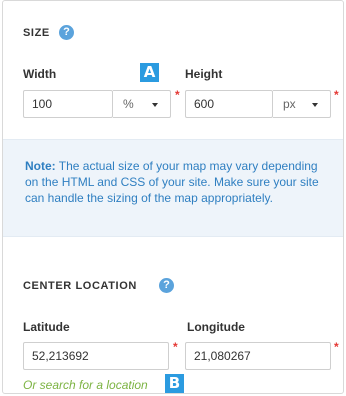 Image resolution: width=346 pixels, height=396 pixels. I want to click on width-input: 100, so click(68, 104).